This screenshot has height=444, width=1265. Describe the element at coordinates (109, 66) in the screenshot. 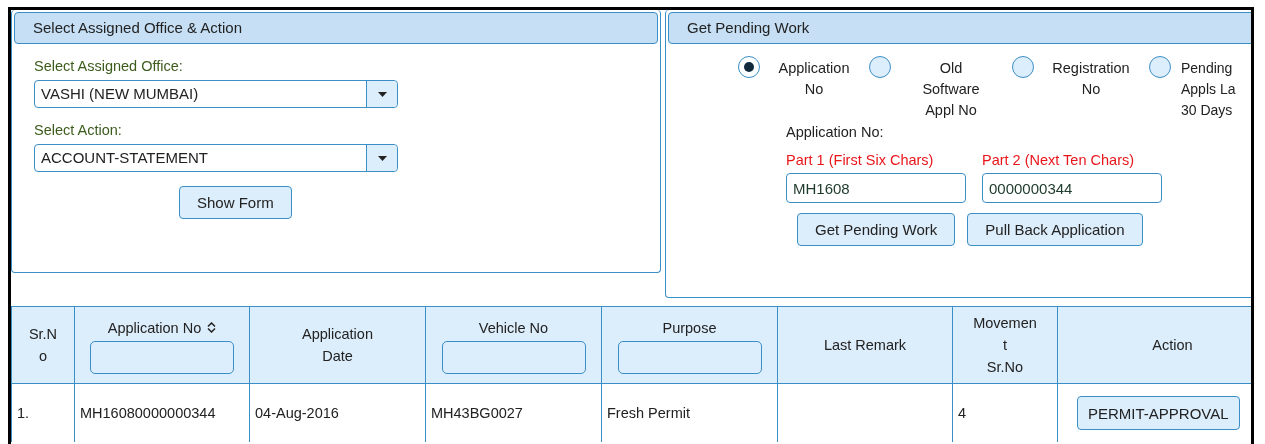

I see `office-label: Select Assigned Office:` at that location.